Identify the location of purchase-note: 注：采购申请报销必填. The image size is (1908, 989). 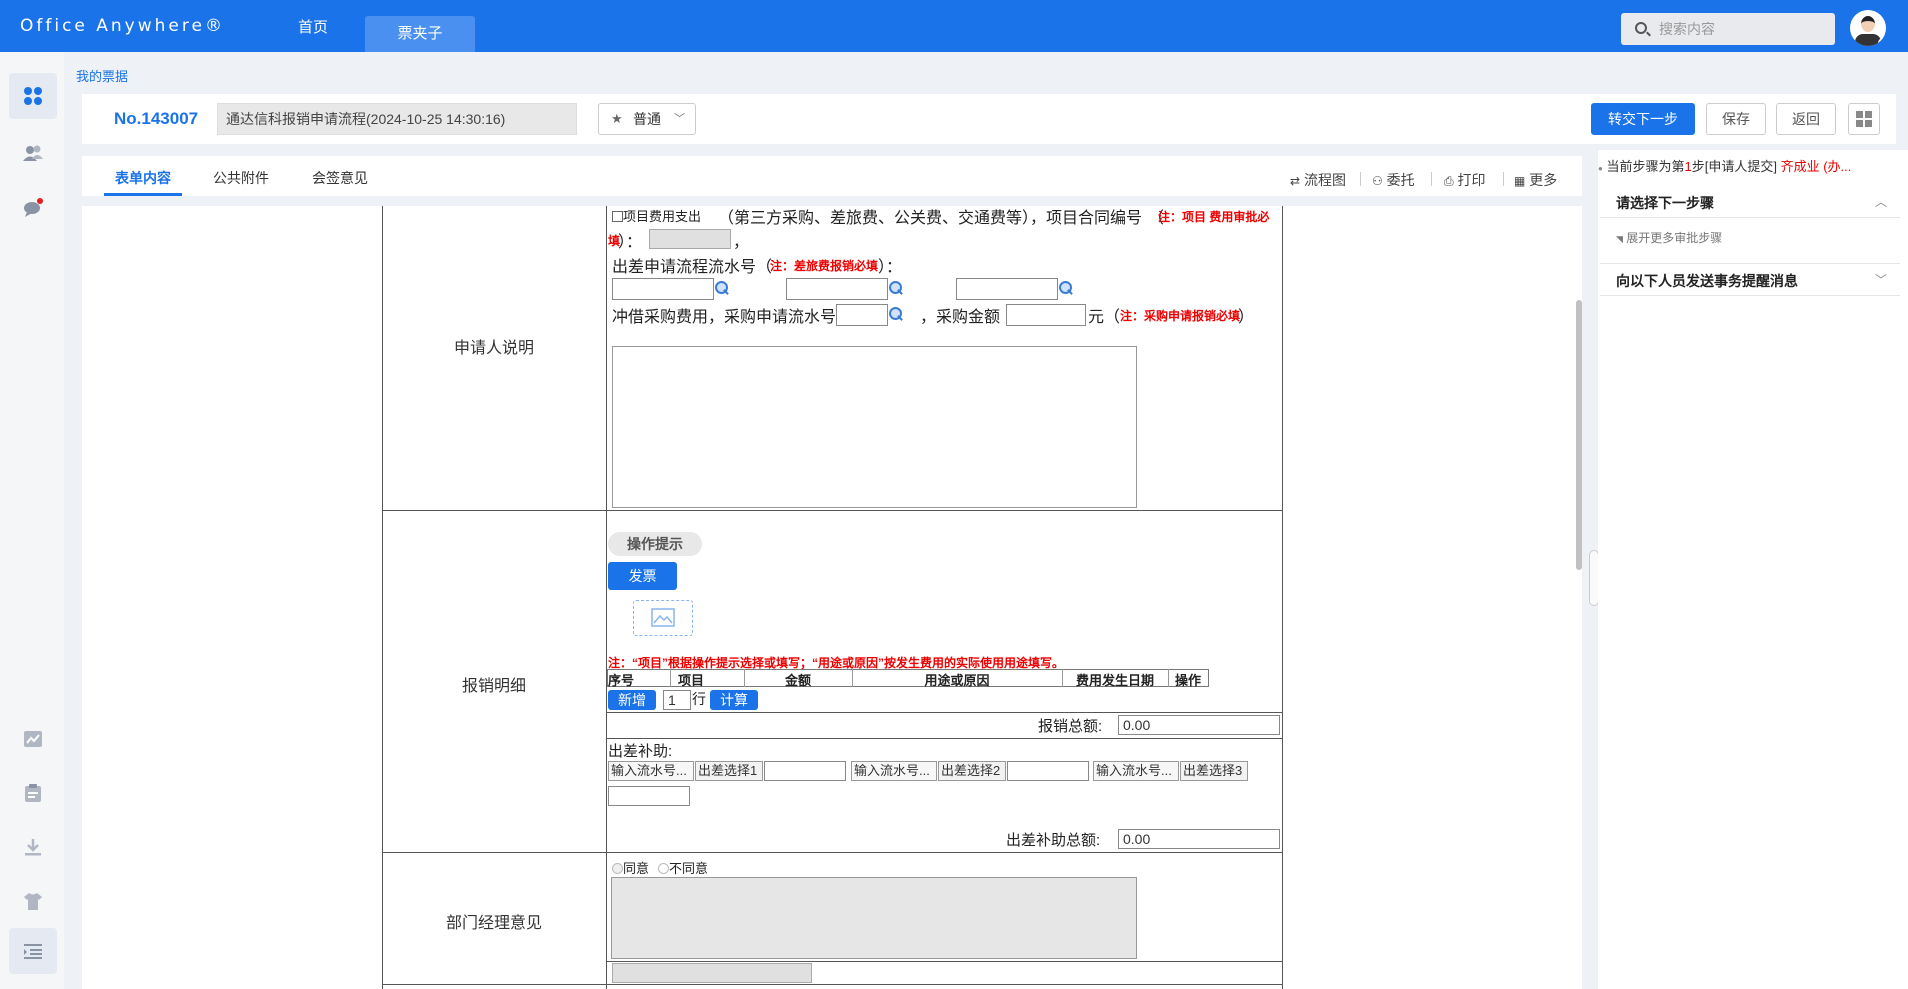
(1180, 316).